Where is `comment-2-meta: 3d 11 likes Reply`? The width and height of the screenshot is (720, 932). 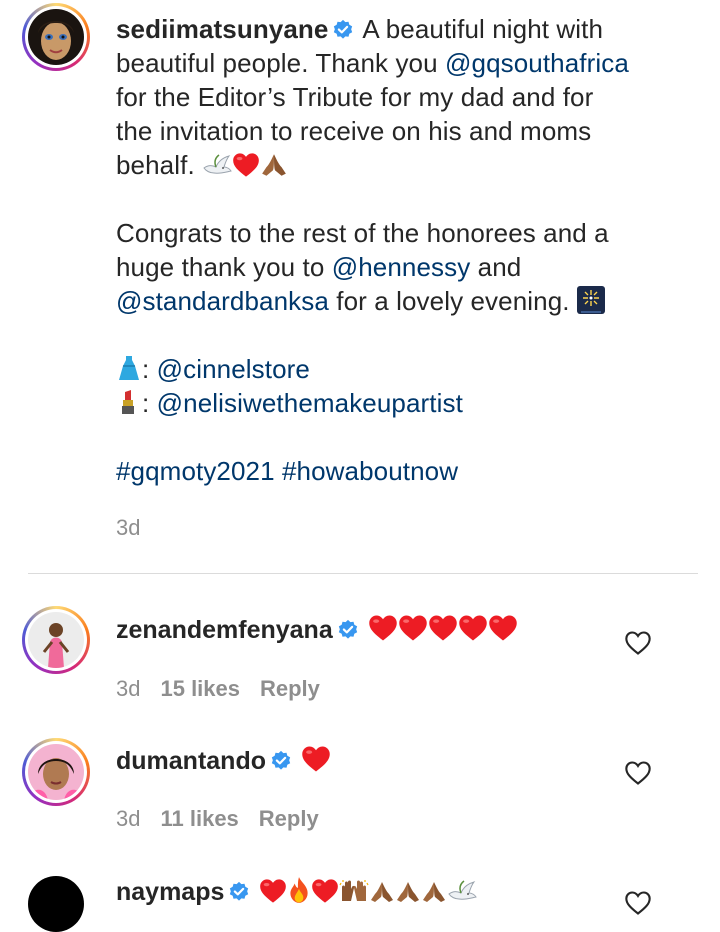
comment-2-meta: 3d 11 likes Reply is located at coordinates (227, 819).